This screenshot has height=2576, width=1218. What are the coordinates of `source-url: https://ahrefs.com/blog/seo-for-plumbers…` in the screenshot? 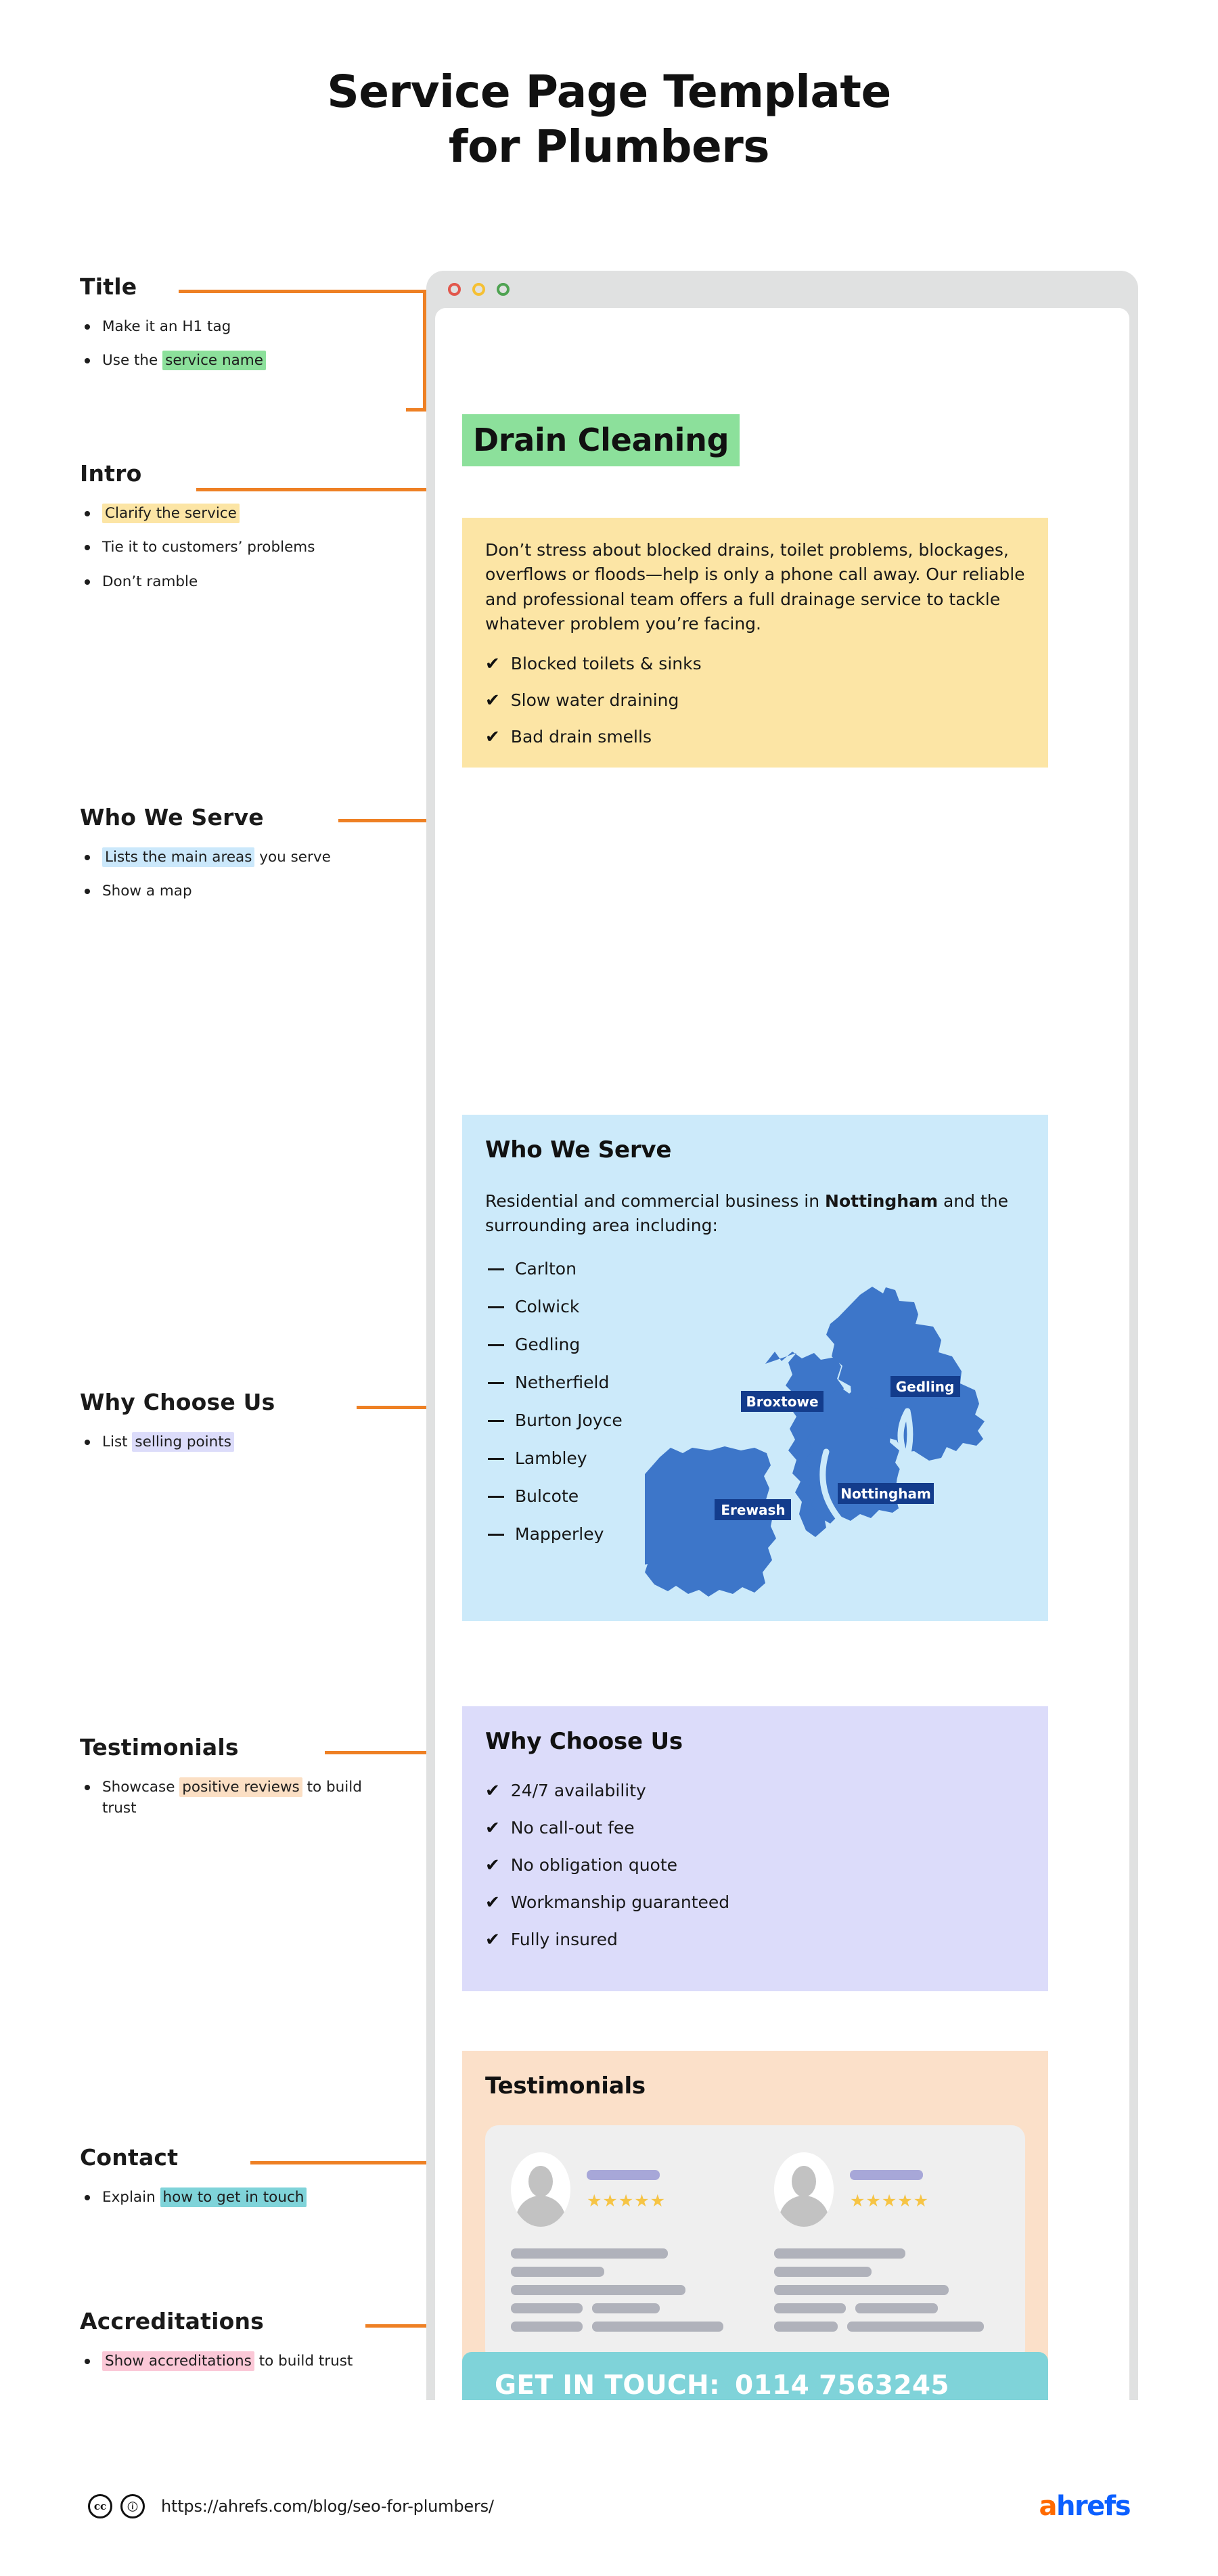 It's located at (327, 2506).